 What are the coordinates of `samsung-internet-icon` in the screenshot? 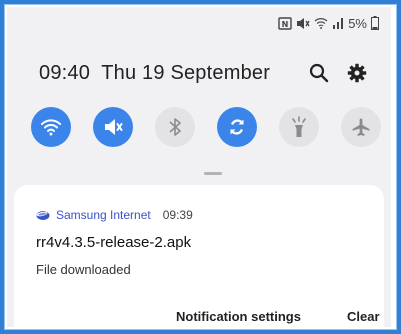 It's located at (43, 215).